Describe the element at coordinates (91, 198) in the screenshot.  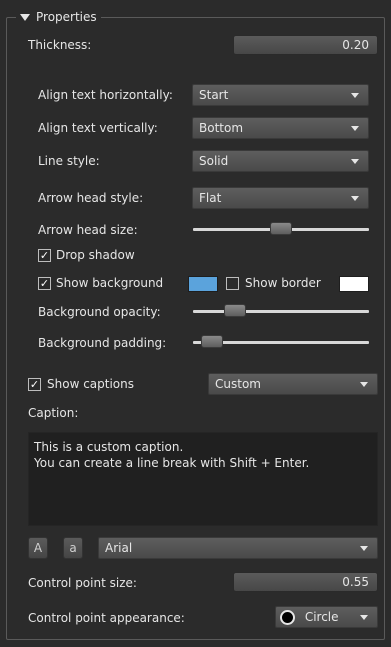
I see `arrow-head-style-label: Arrow head style:` at that location.